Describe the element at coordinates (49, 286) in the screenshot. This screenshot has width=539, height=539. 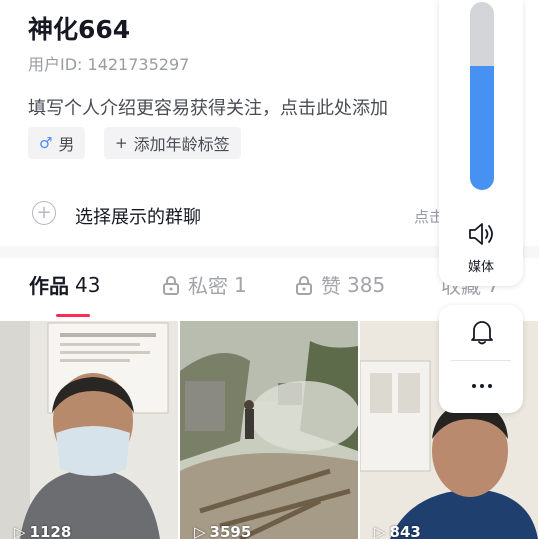
I see `tab-works-label: 作品` at that location.